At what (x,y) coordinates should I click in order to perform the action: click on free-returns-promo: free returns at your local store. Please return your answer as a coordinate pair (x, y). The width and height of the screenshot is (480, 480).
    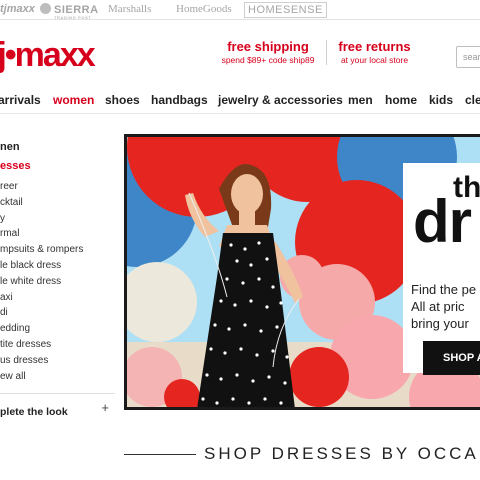
    Looking at the image, I should click on (374, 52).